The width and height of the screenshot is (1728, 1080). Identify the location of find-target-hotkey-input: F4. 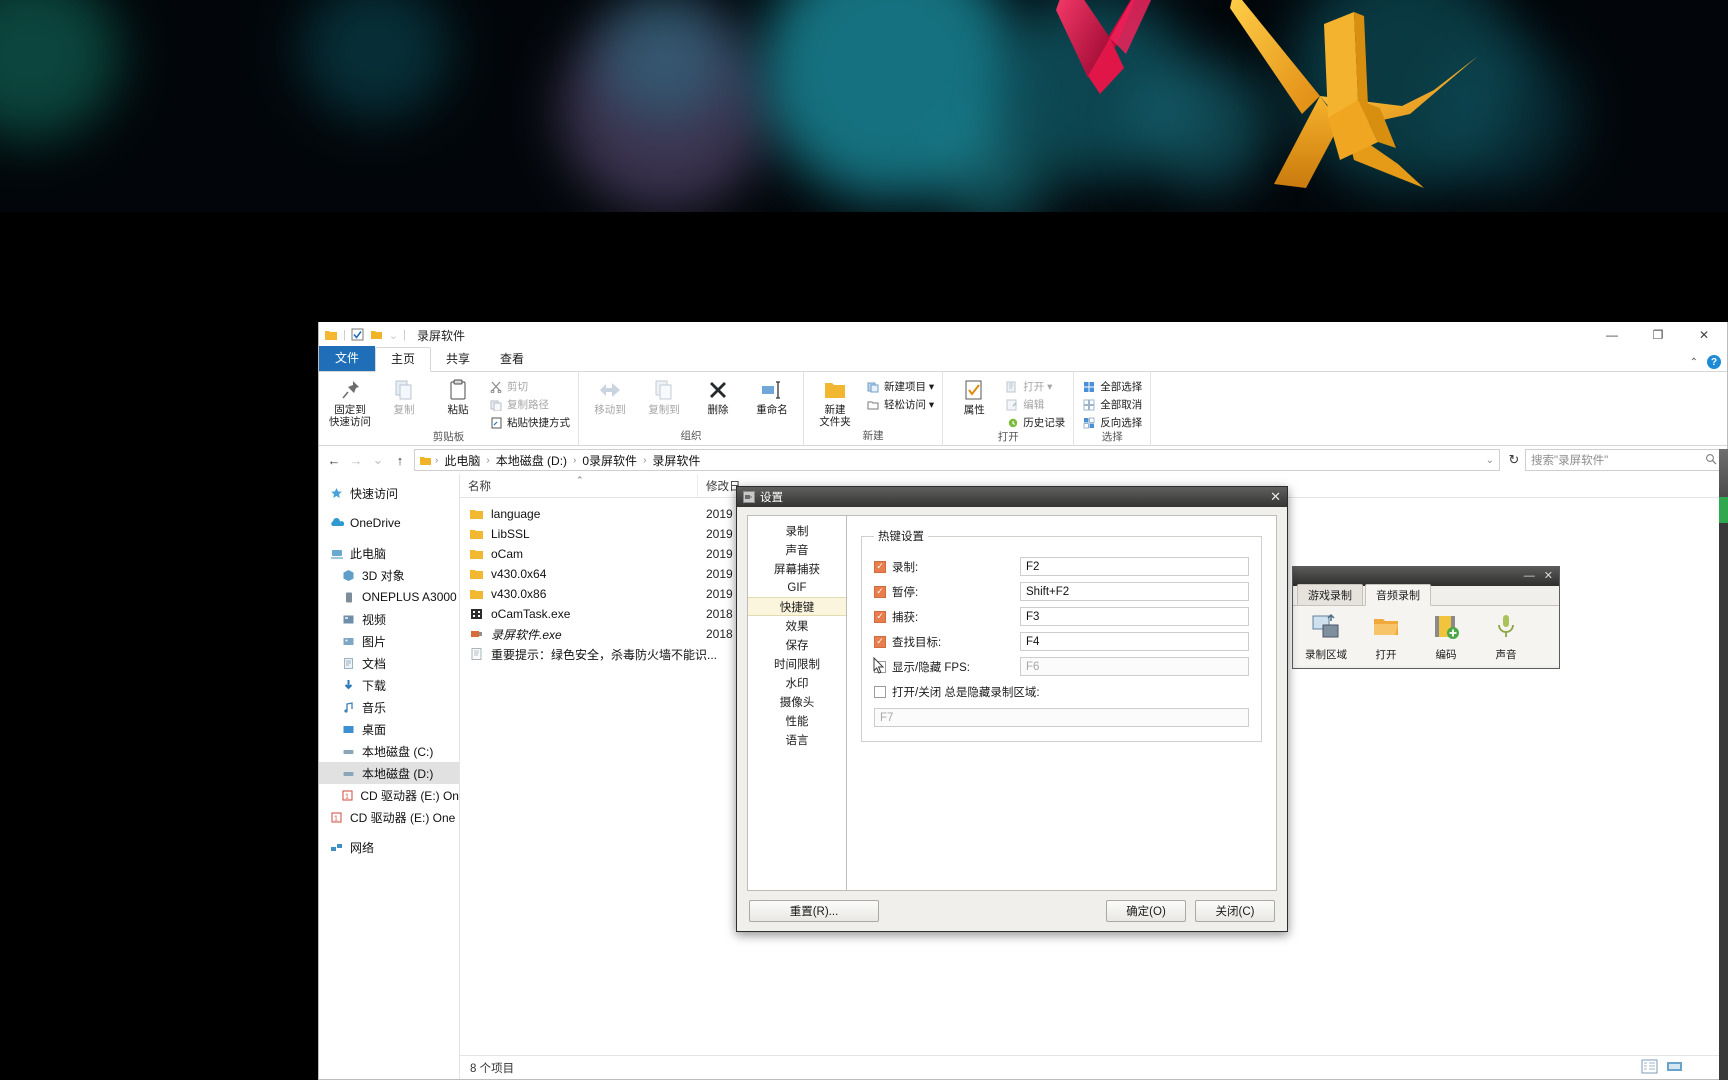
(1134, 641).